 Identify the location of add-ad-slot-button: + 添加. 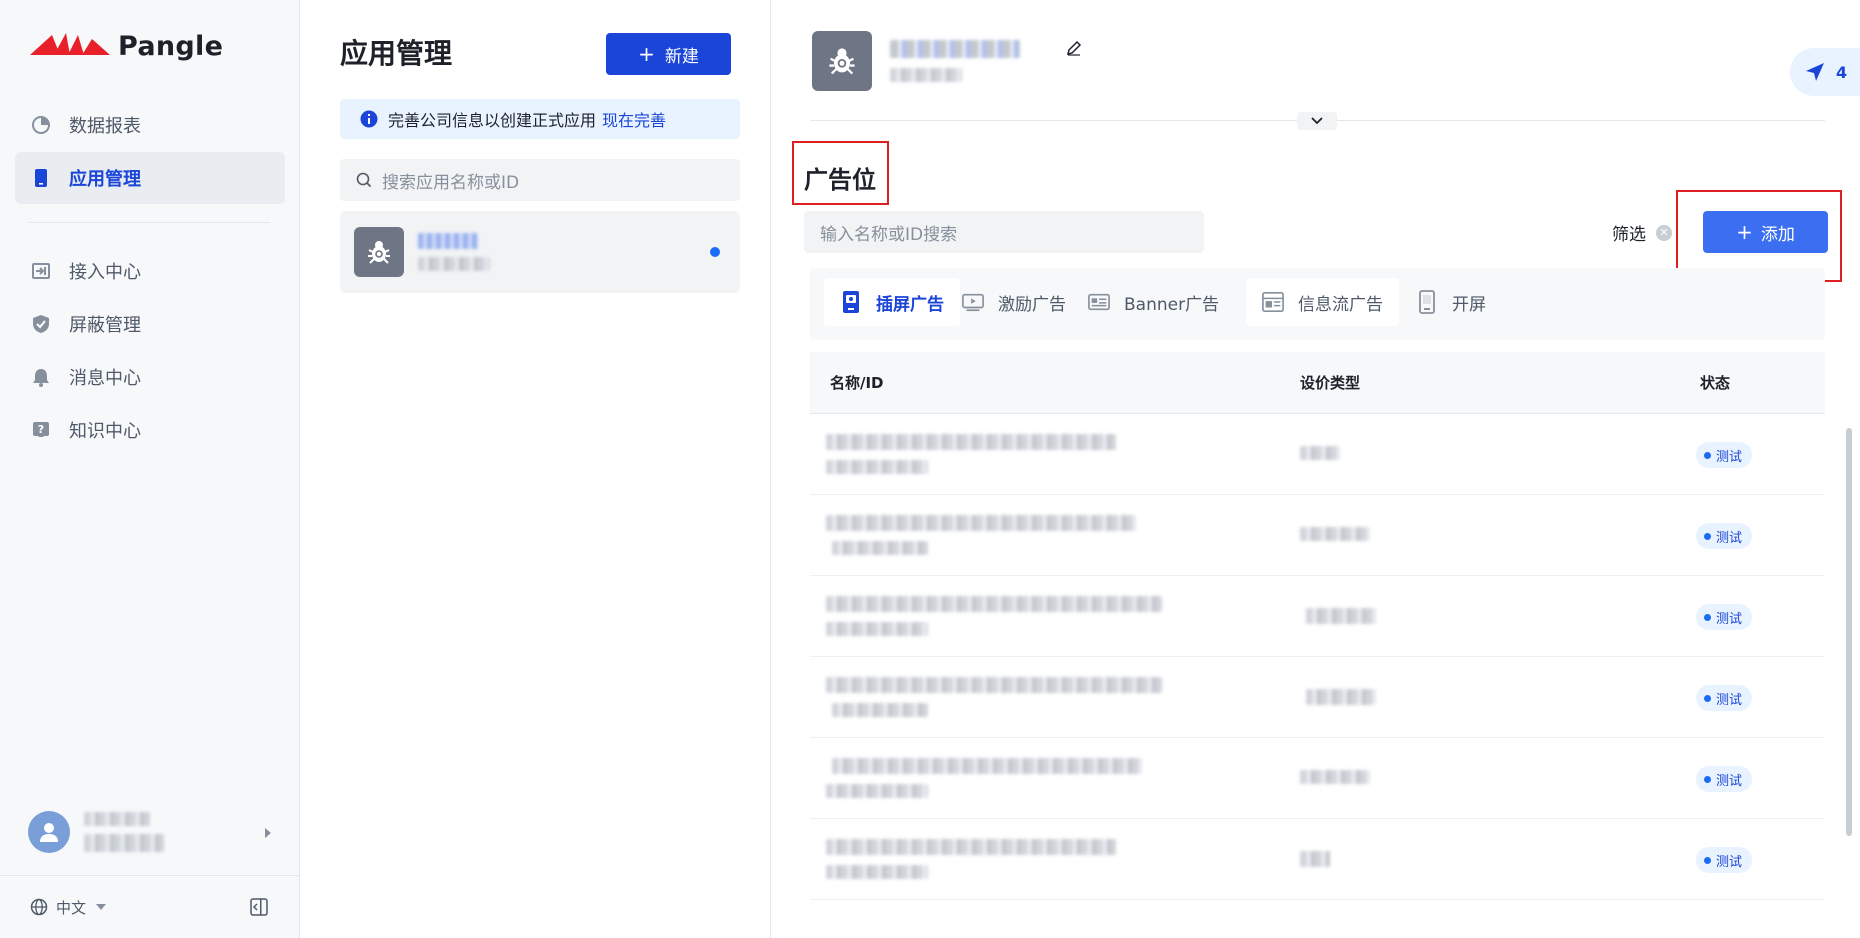
(1765, 232).